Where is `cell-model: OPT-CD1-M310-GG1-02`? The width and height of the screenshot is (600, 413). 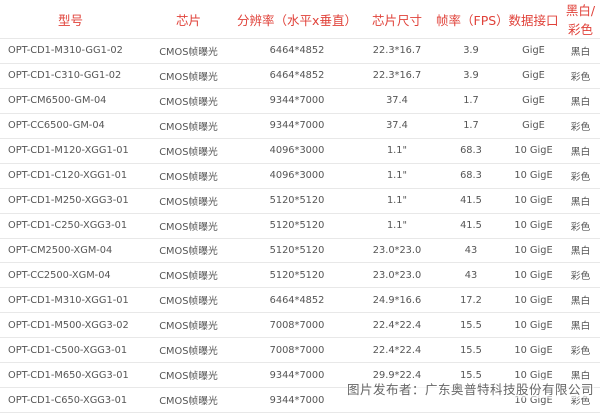 cell-model: OPT-CD1-M310-GG1-02 is located at coordinates (70, 51).